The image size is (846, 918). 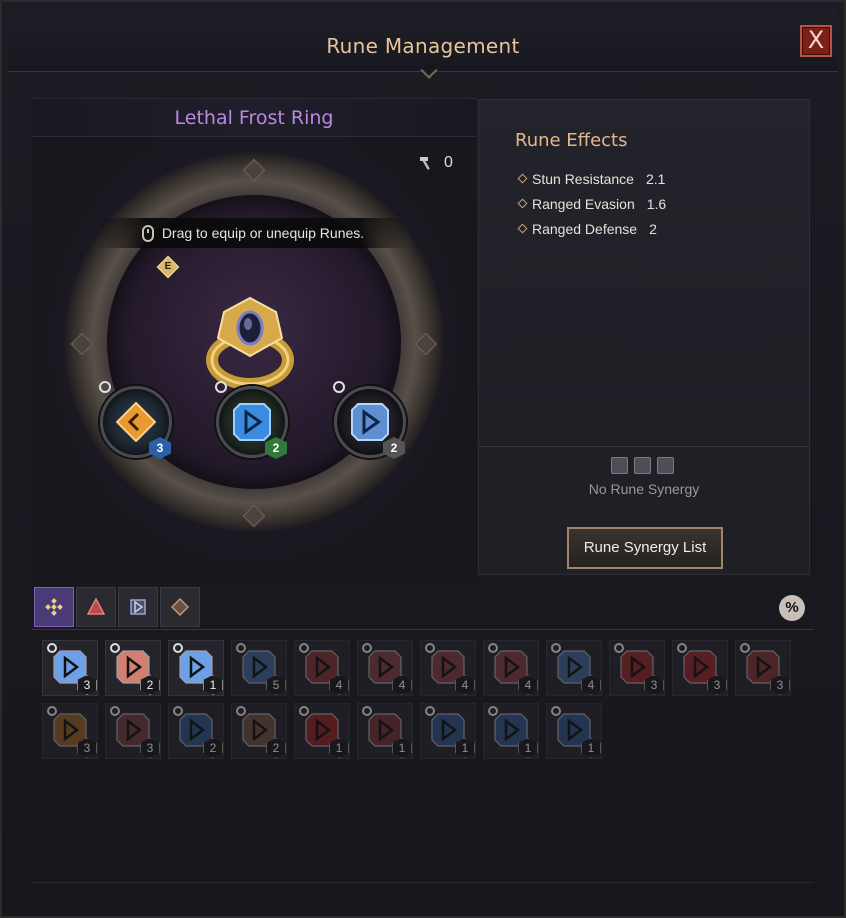 What do you see at coordinates (423, 882) in the screenshot?
I see `panel-bottom-divider` at bounding box center [423, 882].